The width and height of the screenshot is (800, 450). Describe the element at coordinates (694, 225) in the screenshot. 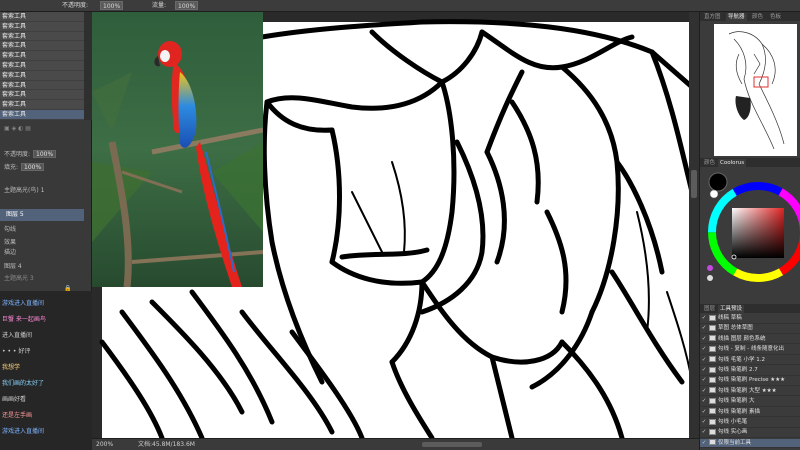

I see `vertical-scrollbar` at that location.